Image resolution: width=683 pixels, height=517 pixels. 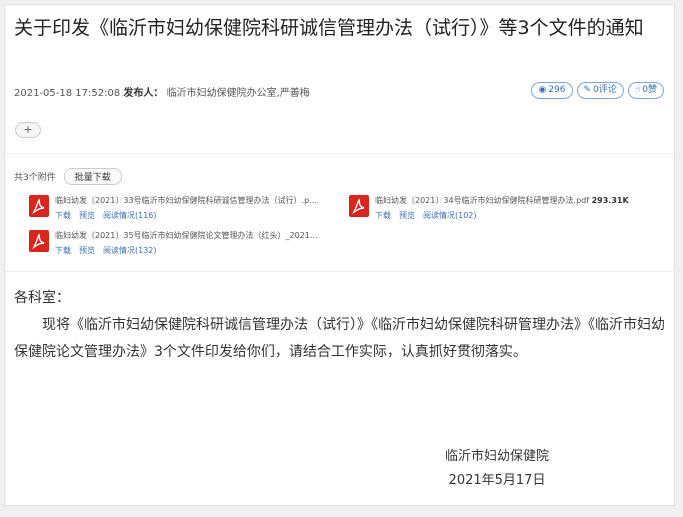 I want to click on attachments-header: 共3个附件 批量下载, so click(x=68, y=176).